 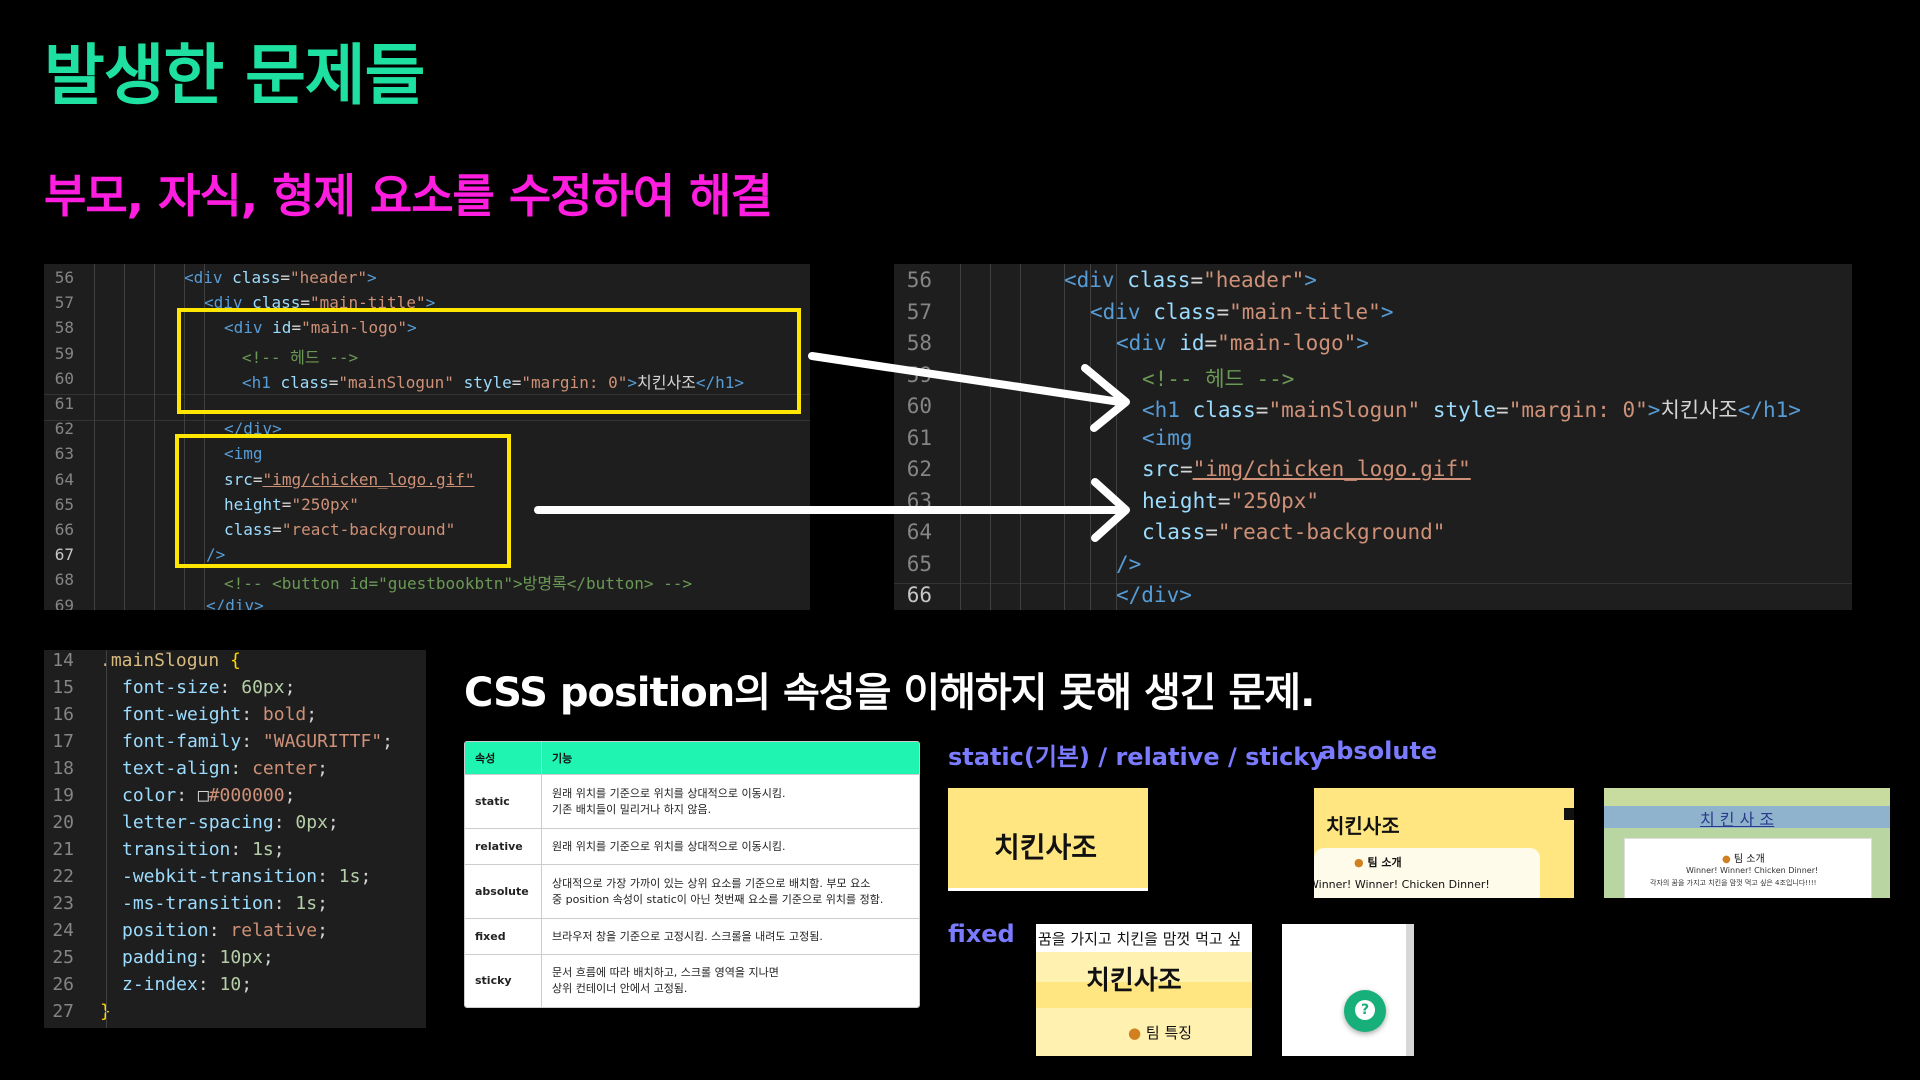 What do you see at coordinates (1752, 870) in the screenshot?
I see `abs2-slogan: Winner! Winner! Chicken Dinner!` at bounding box center [1752, 870].